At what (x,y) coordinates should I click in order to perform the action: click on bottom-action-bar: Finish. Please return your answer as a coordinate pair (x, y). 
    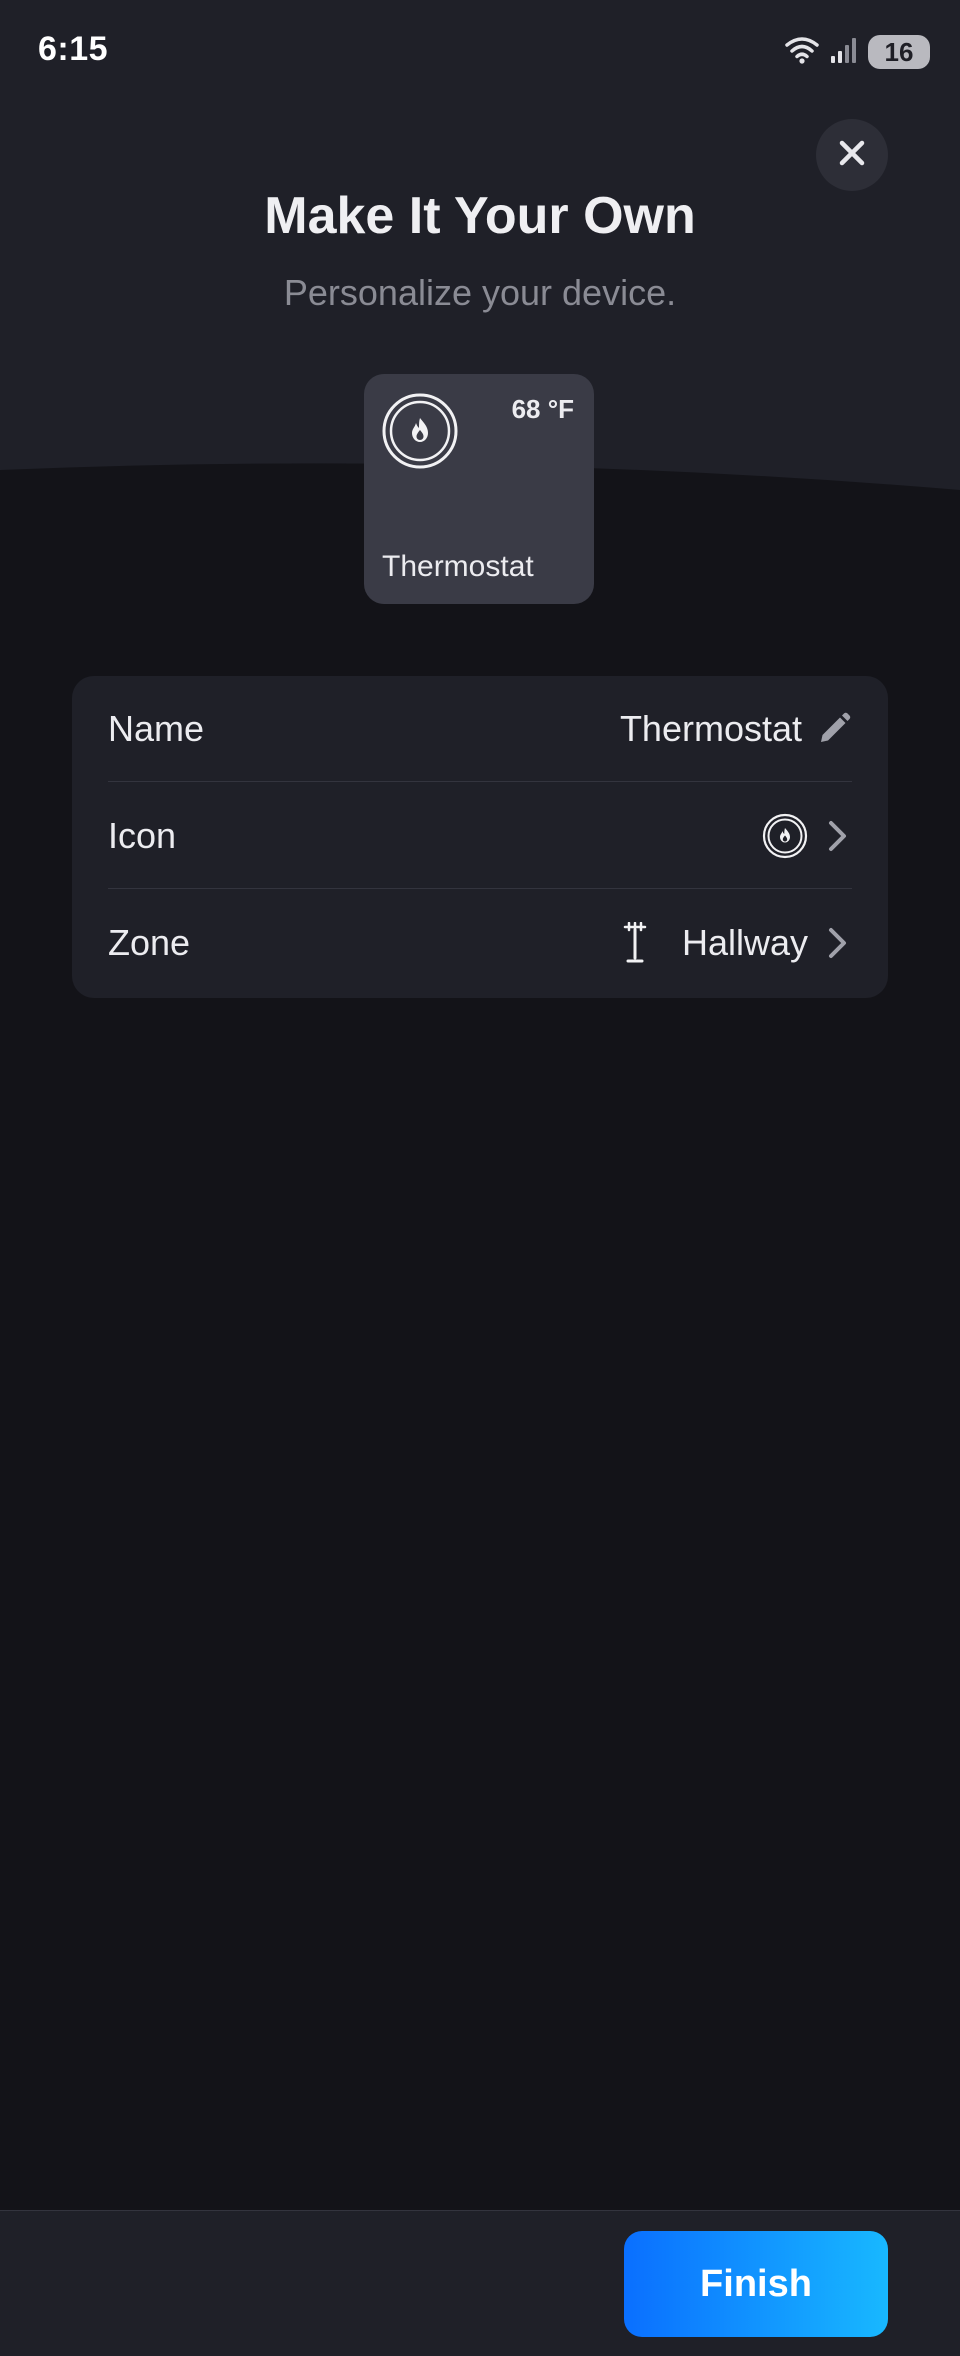
    Looking at the image, I should click on (480, 2283).